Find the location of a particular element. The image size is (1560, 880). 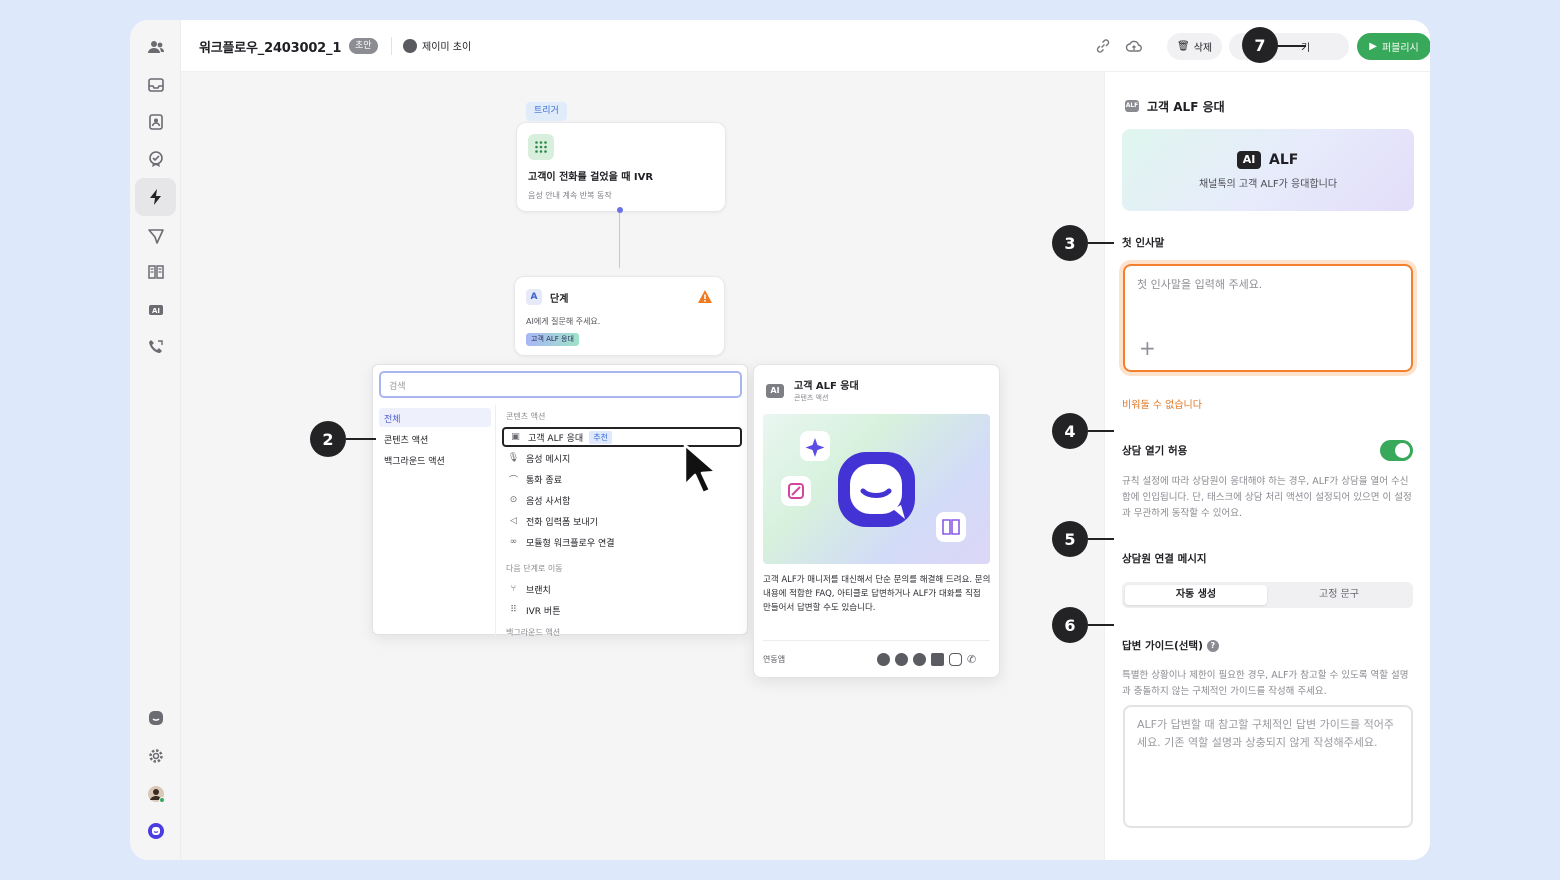

gear-icon is located at coordinates (155, 756).